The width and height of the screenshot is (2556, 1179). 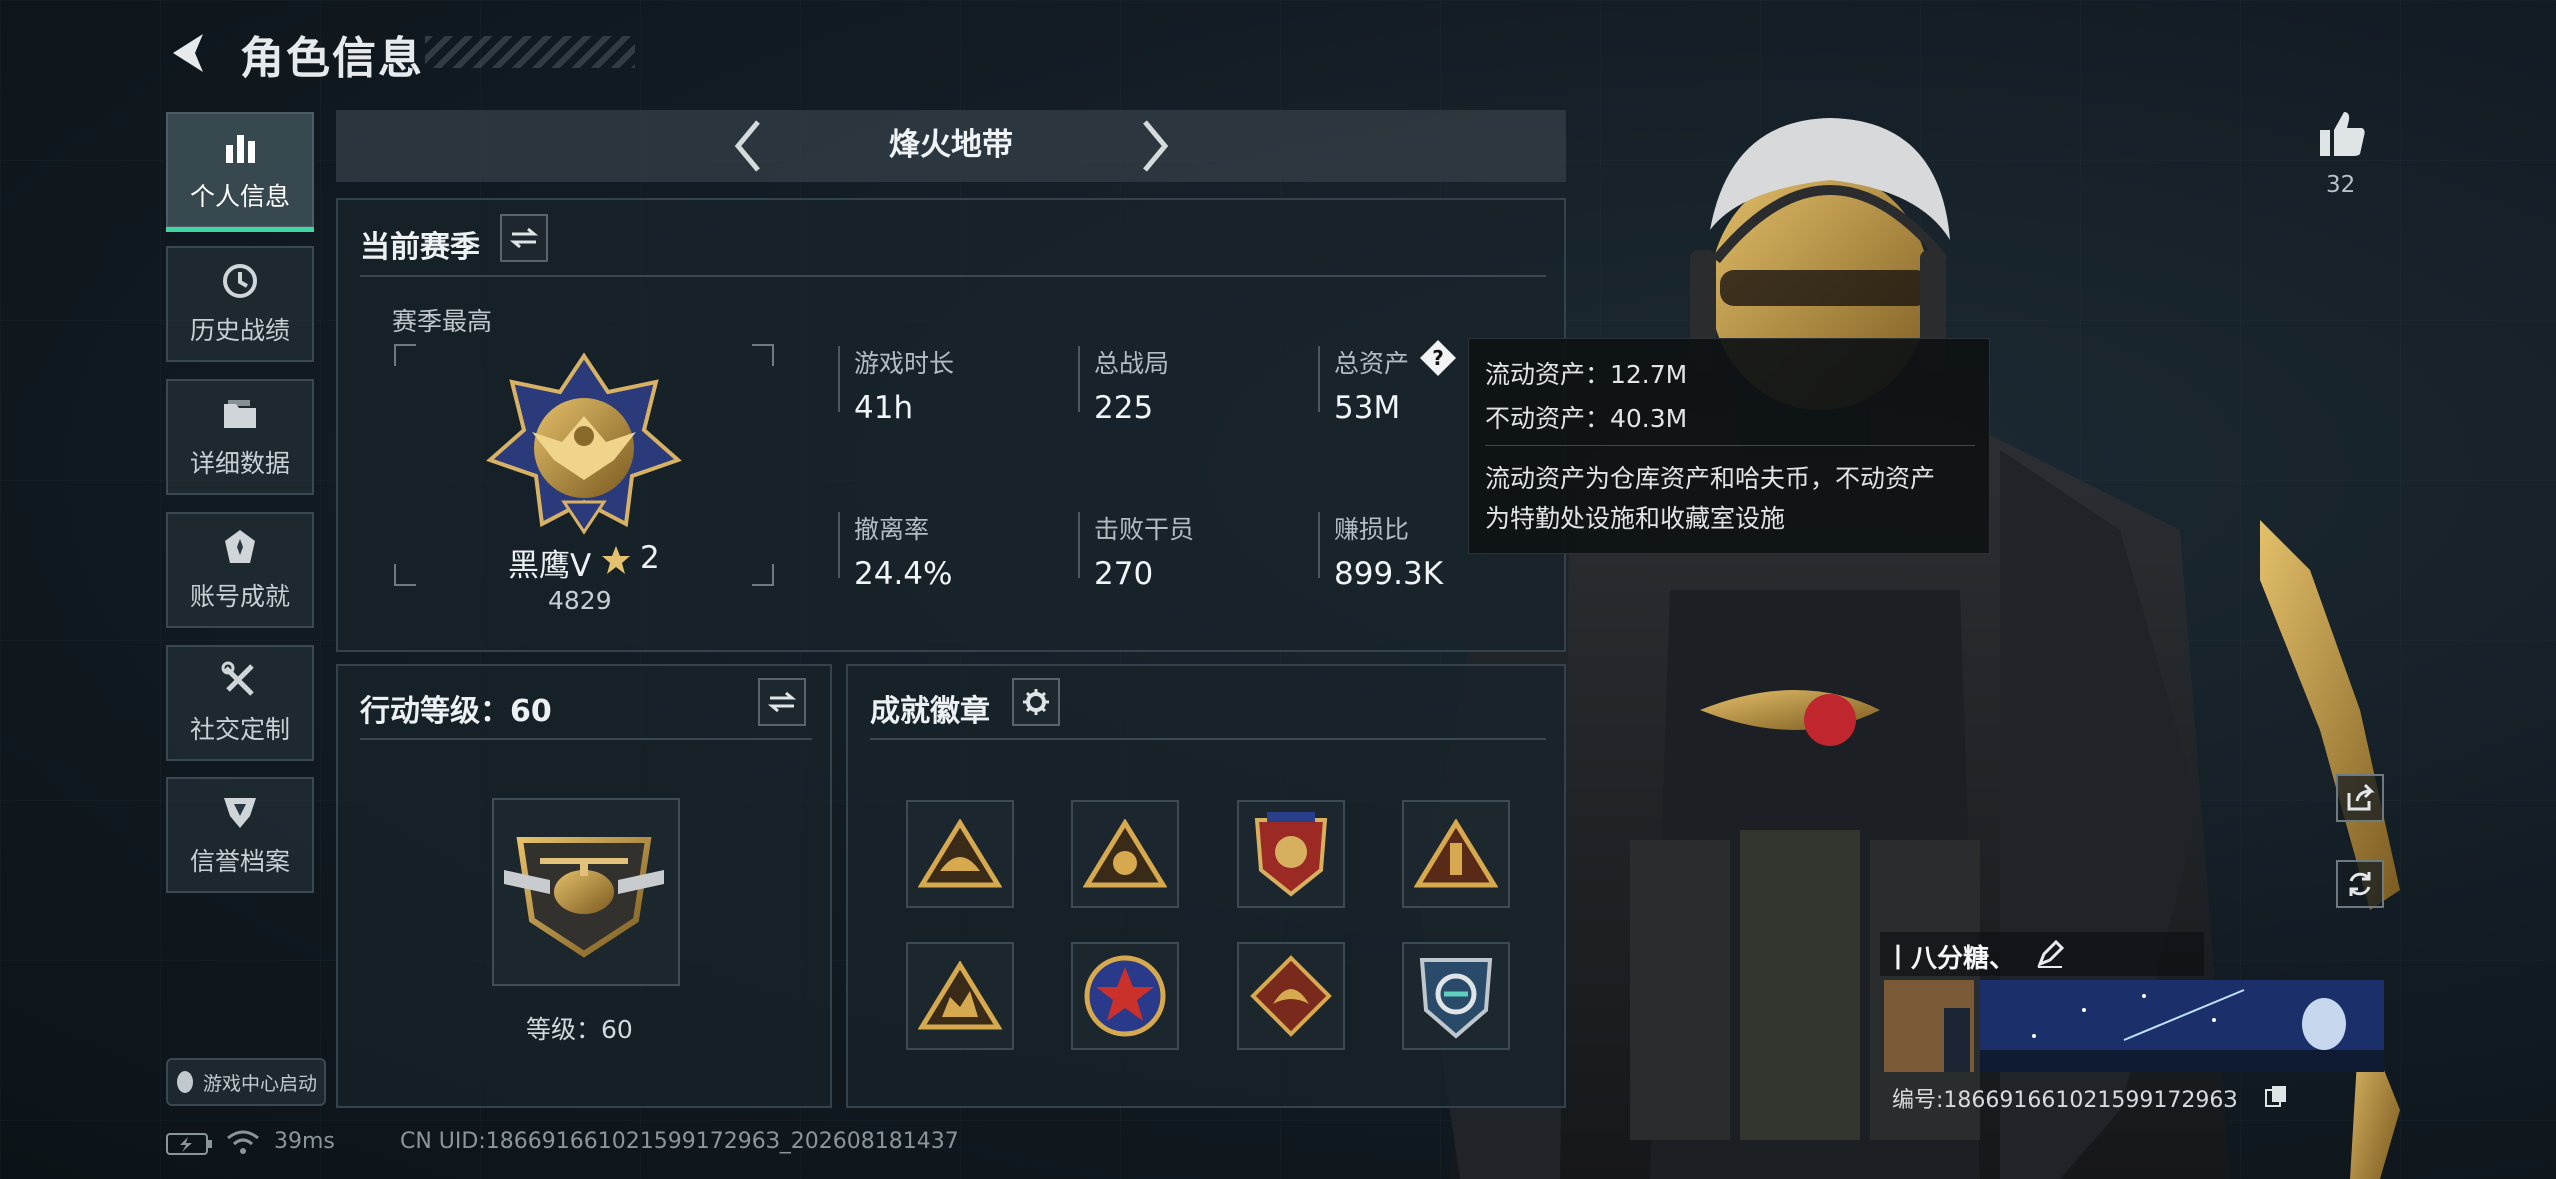 I want to click on stat-value-matches: 225, so click(x=1124, y=408).